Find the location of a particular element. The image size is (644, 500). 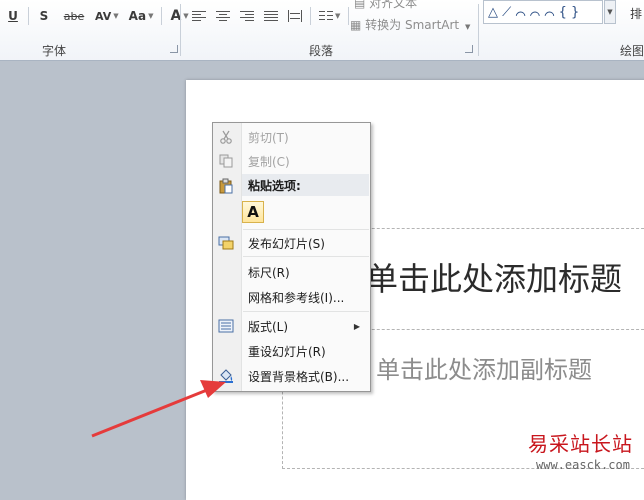

watermark-site-name: 易采站长站 is located at coordinates (580, 444).